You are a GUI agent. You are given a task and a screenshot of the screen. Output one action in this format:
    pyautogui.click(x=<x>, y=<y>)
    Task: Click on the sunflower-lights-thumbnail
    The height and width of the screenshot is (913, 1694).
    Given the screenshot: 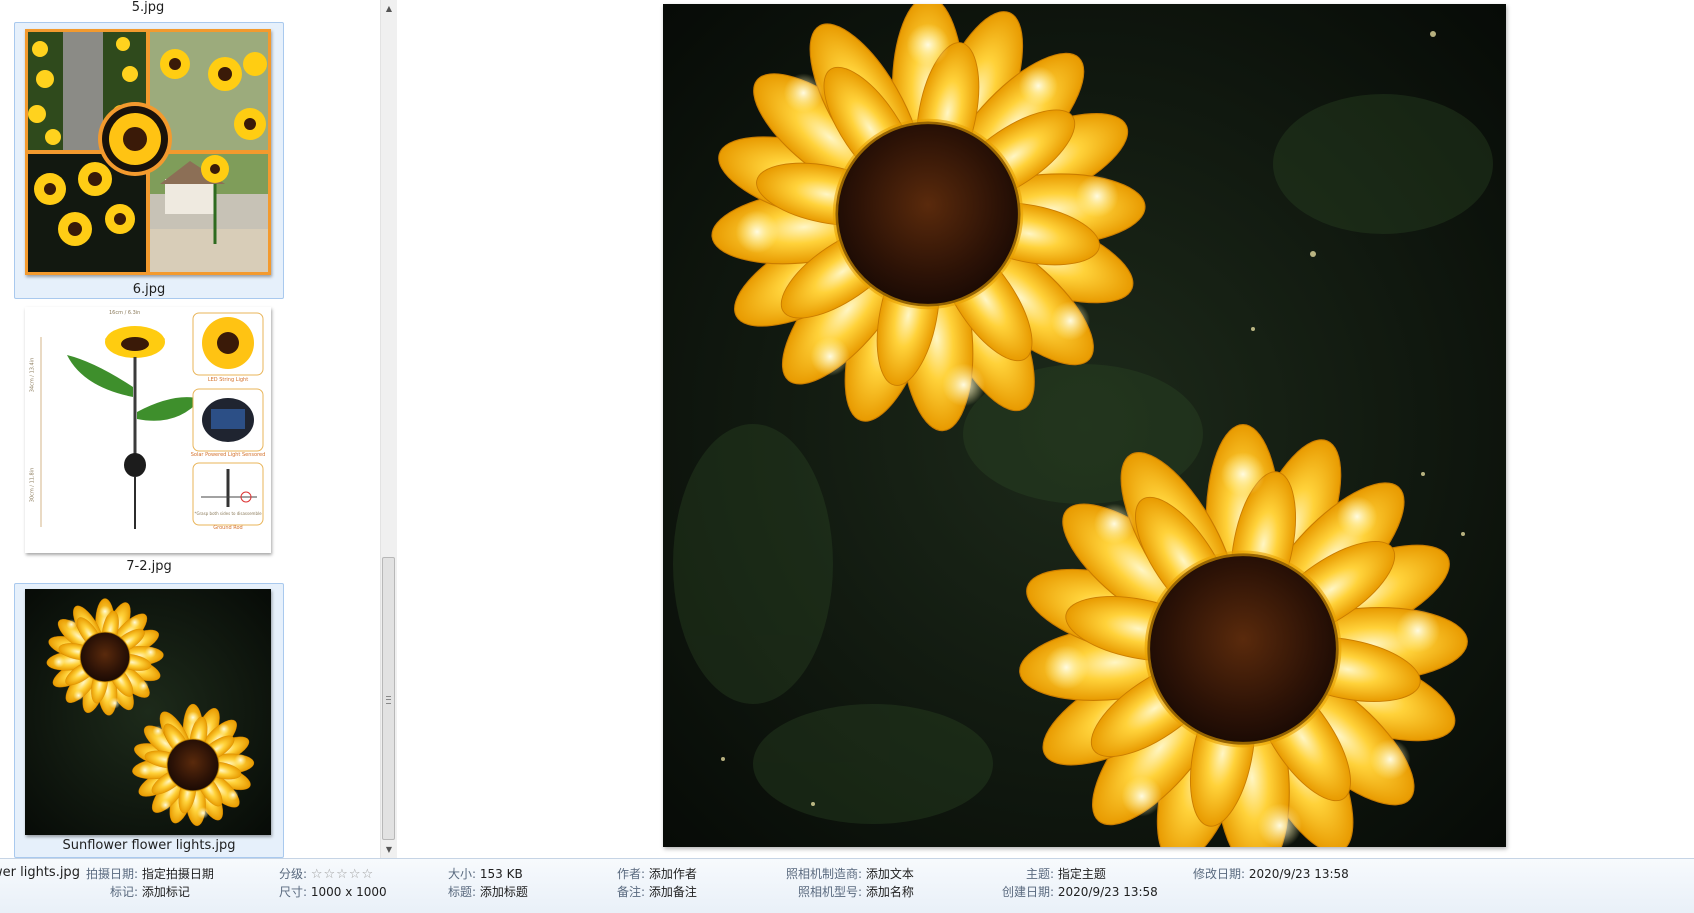 What is the action you would take?
    pyautogui.click(x=148, y=712)
    